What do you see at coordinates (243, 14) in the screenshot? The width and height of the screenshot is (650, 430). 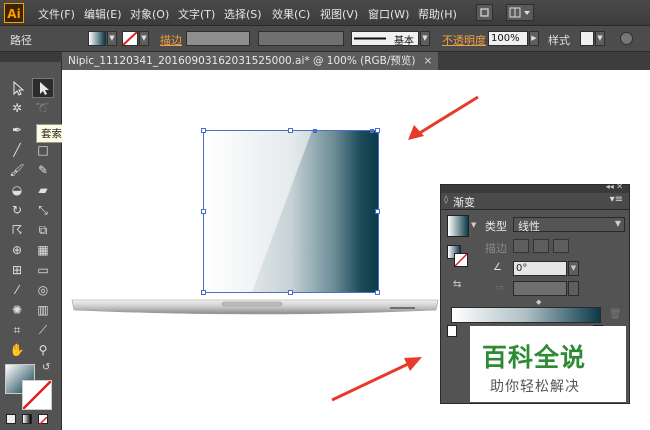 I see `menu-select: 选择(S)` at bounding box center [243, 14].